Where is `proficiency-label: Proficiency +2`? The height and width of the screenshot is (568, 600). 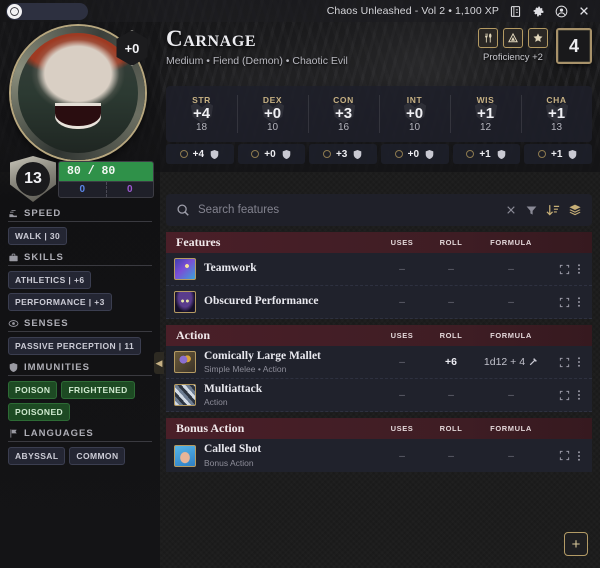 proficiency-label: Proficiency +2 is located at coordinates (513, 57).